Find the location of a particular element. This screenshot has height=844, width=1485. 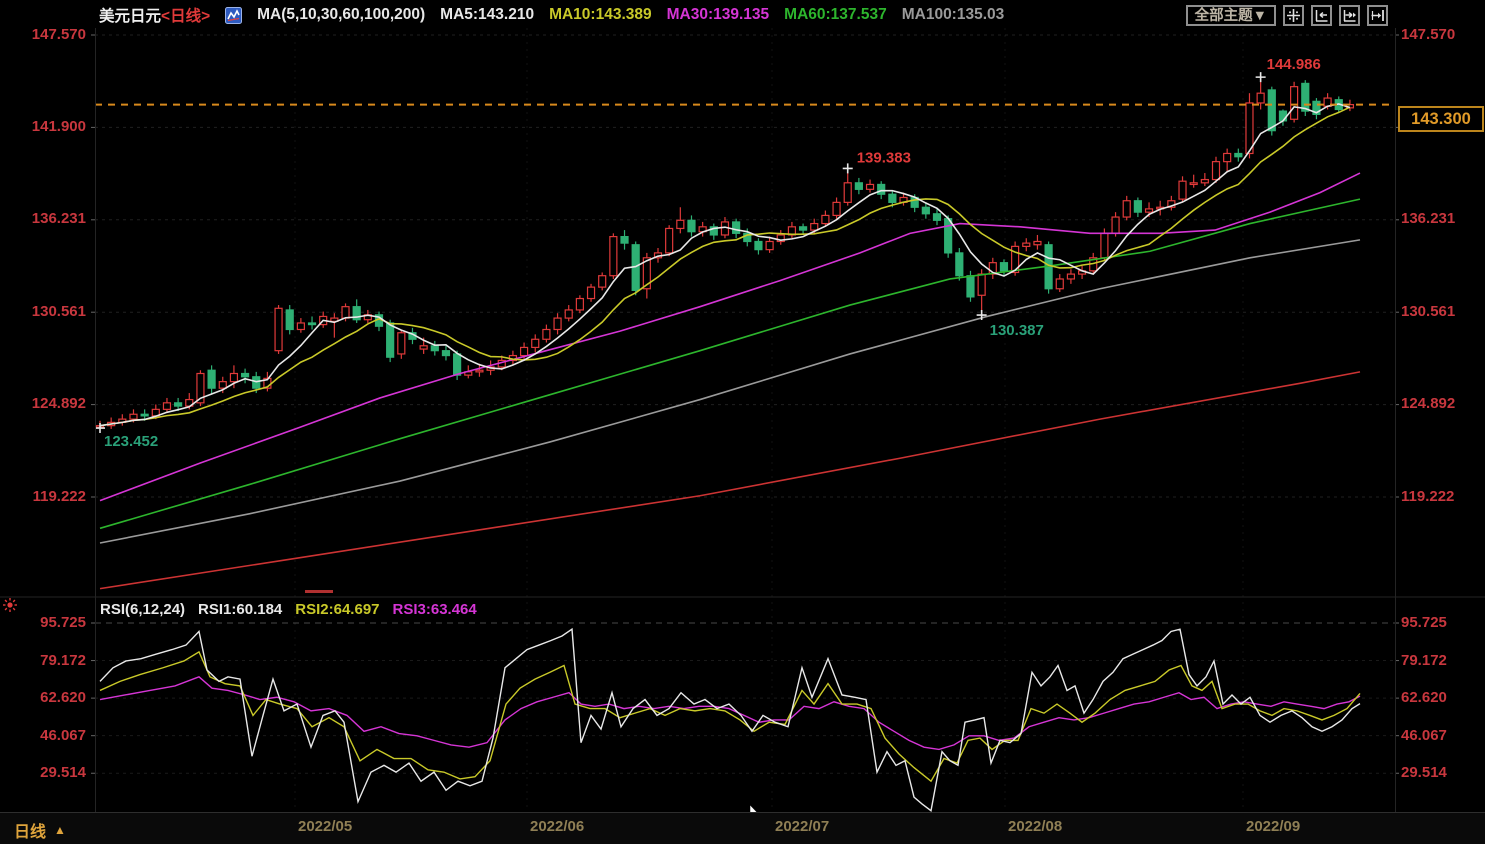

ma100-value: MA100:135.03 is located at coordinates (953, 14).